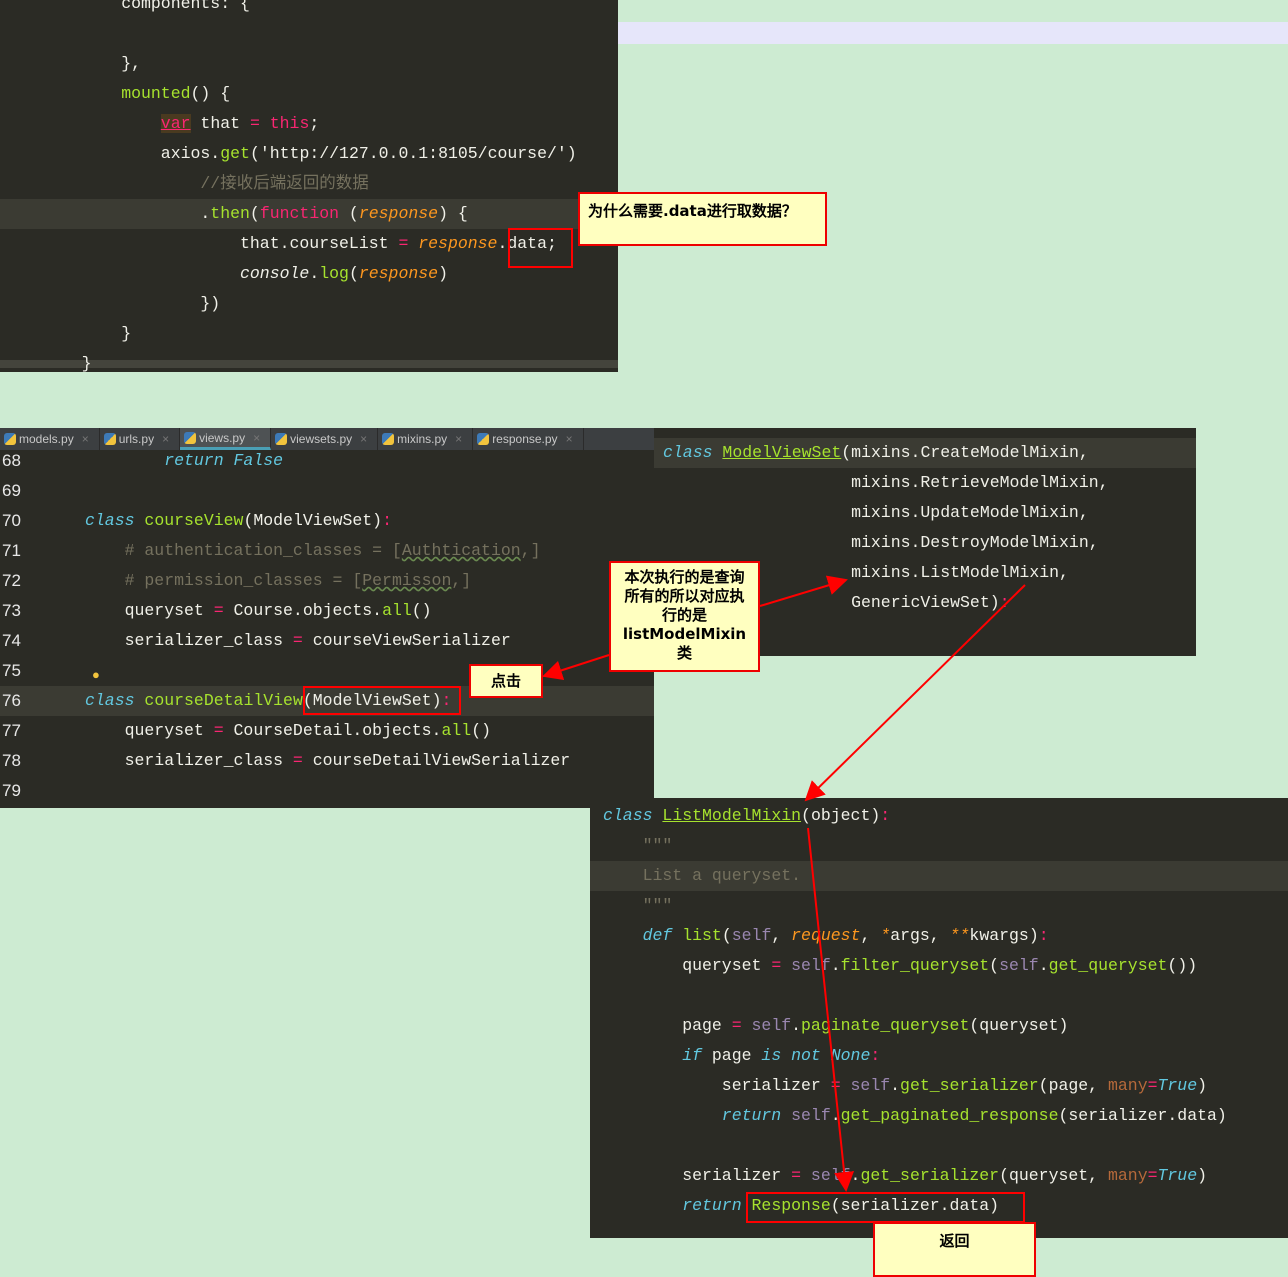 The width and height of the screenshot is (1288, 1277). What do you see at coordinates (803, 591) in the screenshot?
I see `arrow-to-listmodelmixin` at bounding box center [803, 591].